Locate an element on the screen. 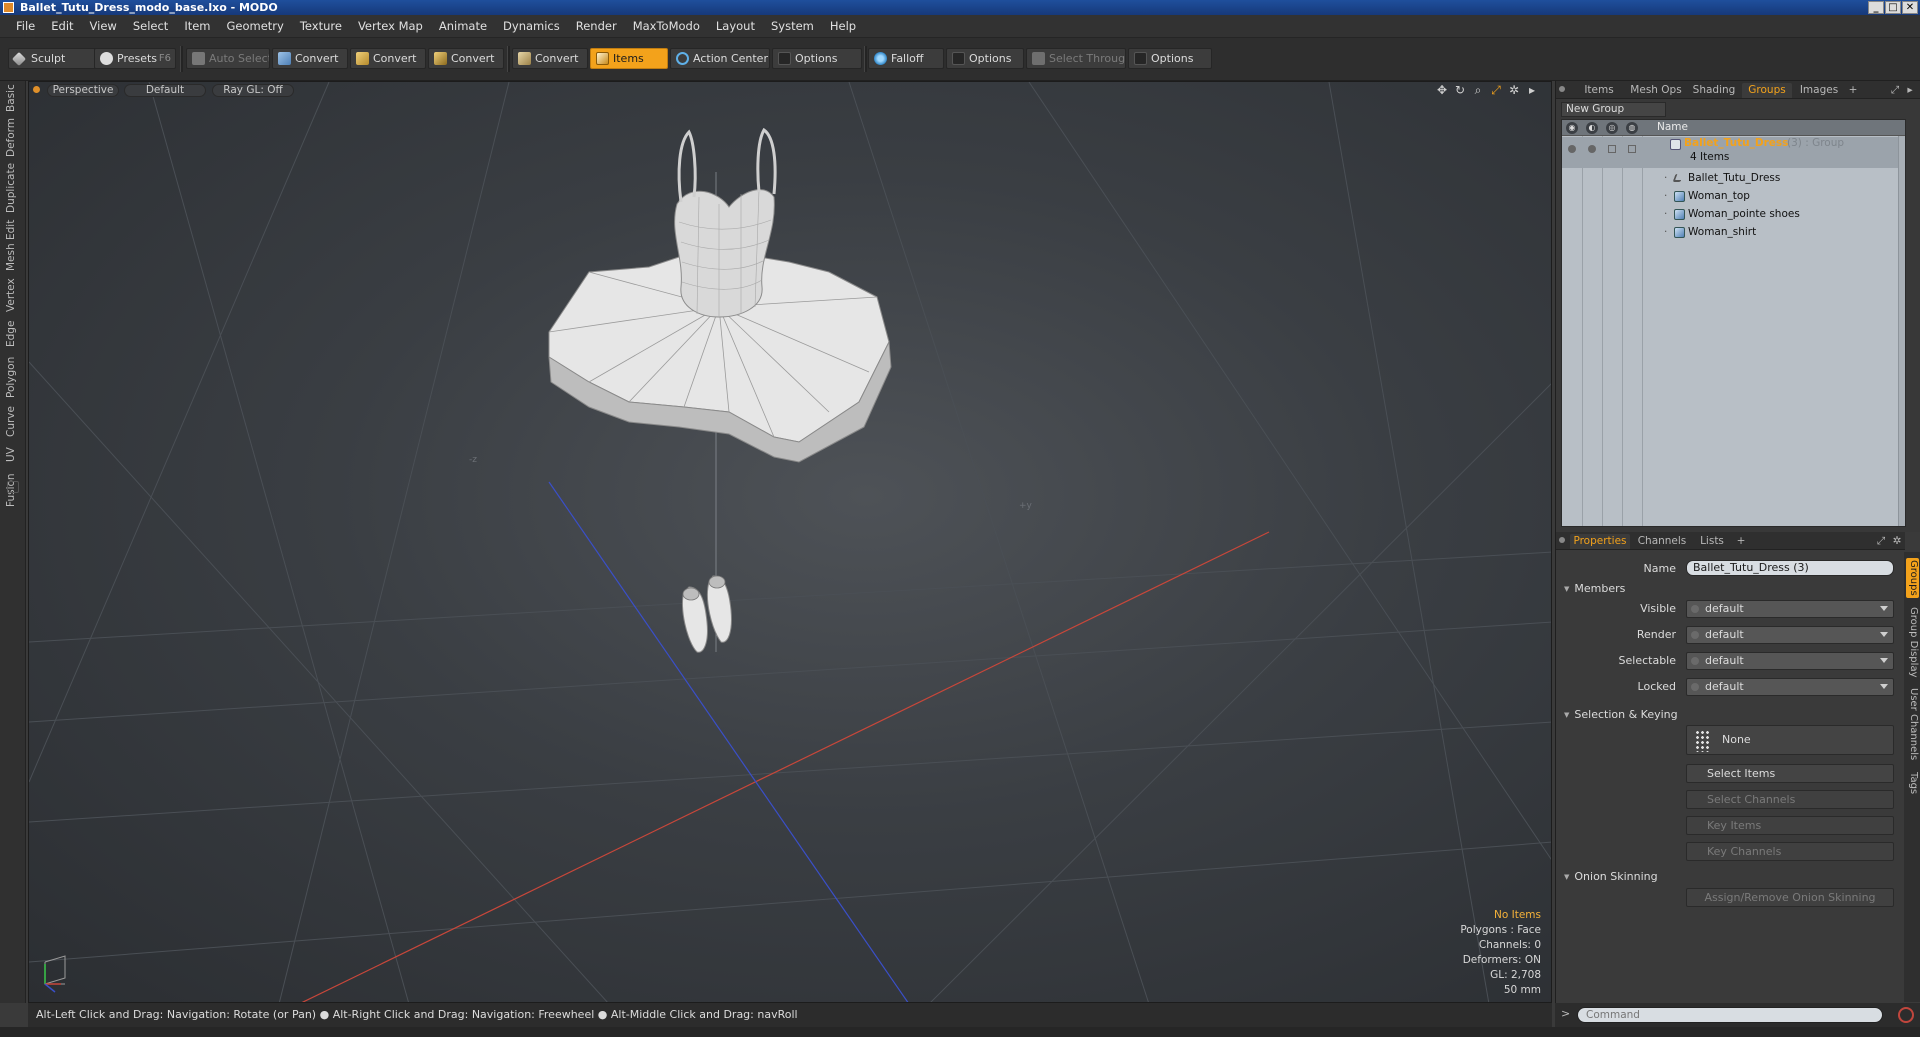 The image size is (1920, 1037). new-group-button: New Group is located at coordinates (1613, 109).